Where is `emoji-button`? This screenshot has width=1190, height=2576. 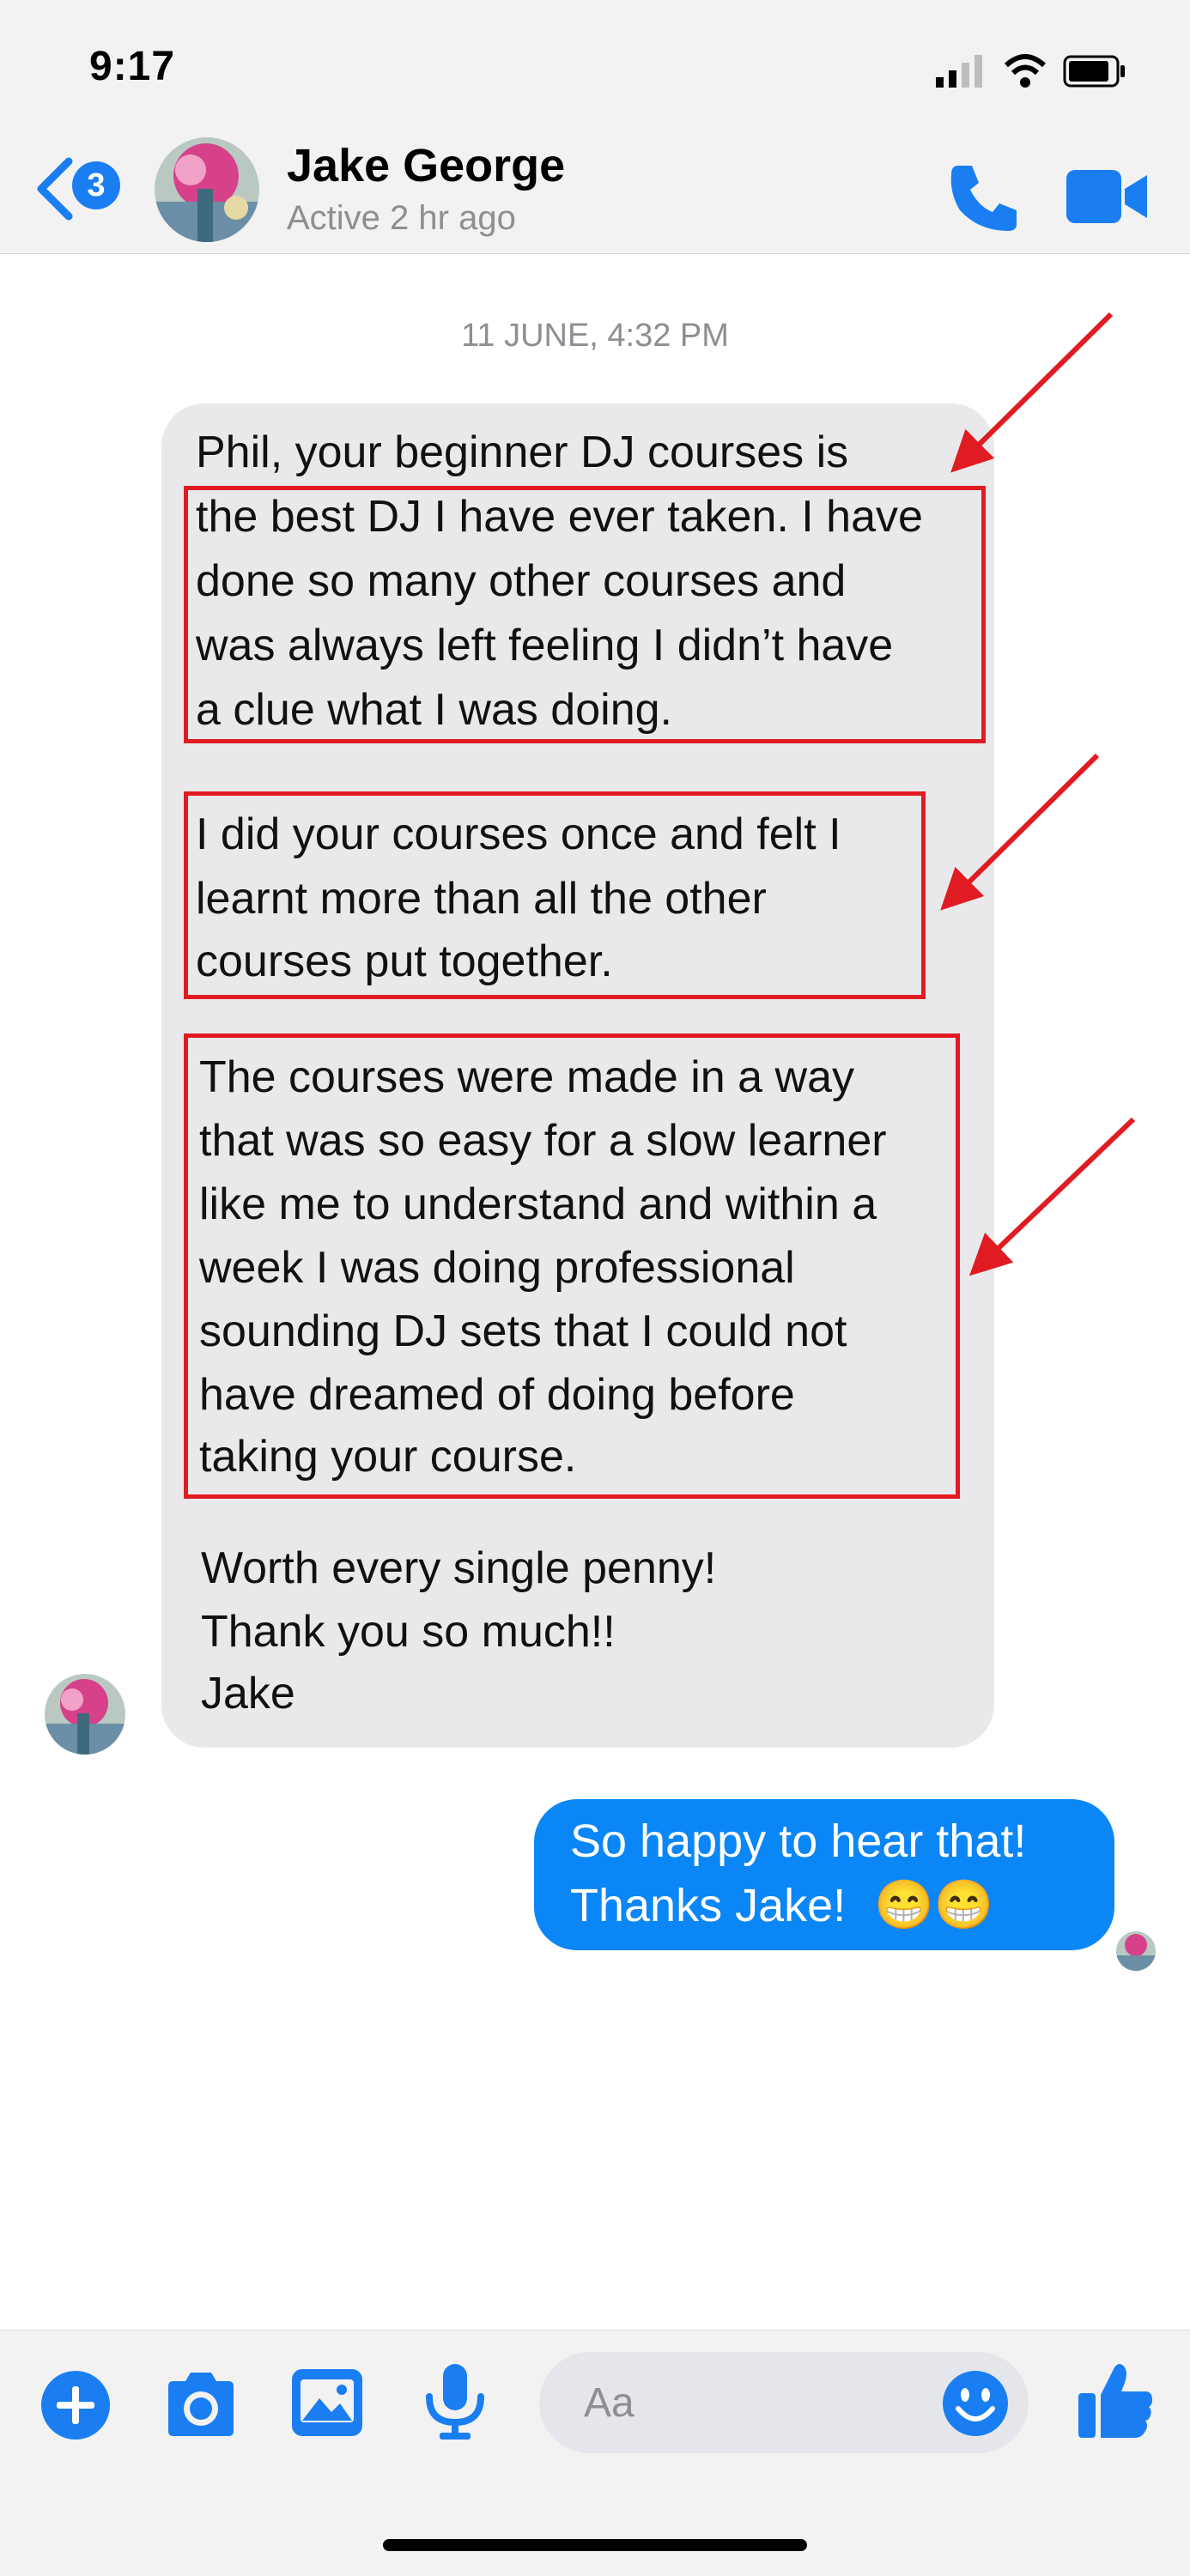
emoji-button is located at coordinates (975, 2405).